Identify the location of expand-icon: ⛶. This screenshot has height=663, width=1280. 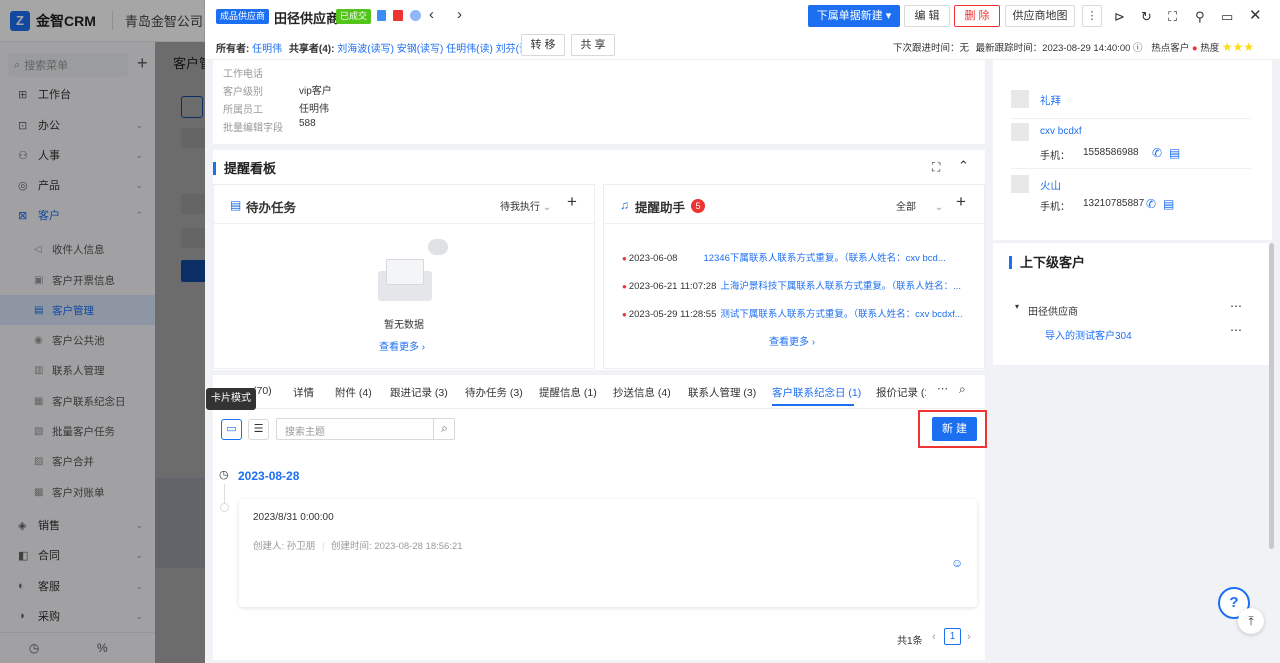
(936, 167).